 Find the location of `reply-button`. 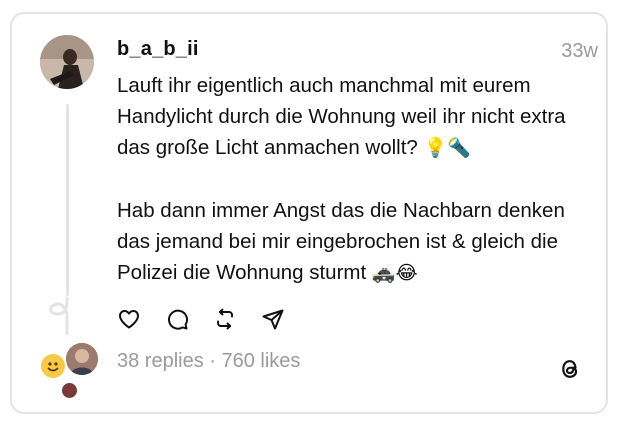

reply-button is located at coordinates (189, 319).